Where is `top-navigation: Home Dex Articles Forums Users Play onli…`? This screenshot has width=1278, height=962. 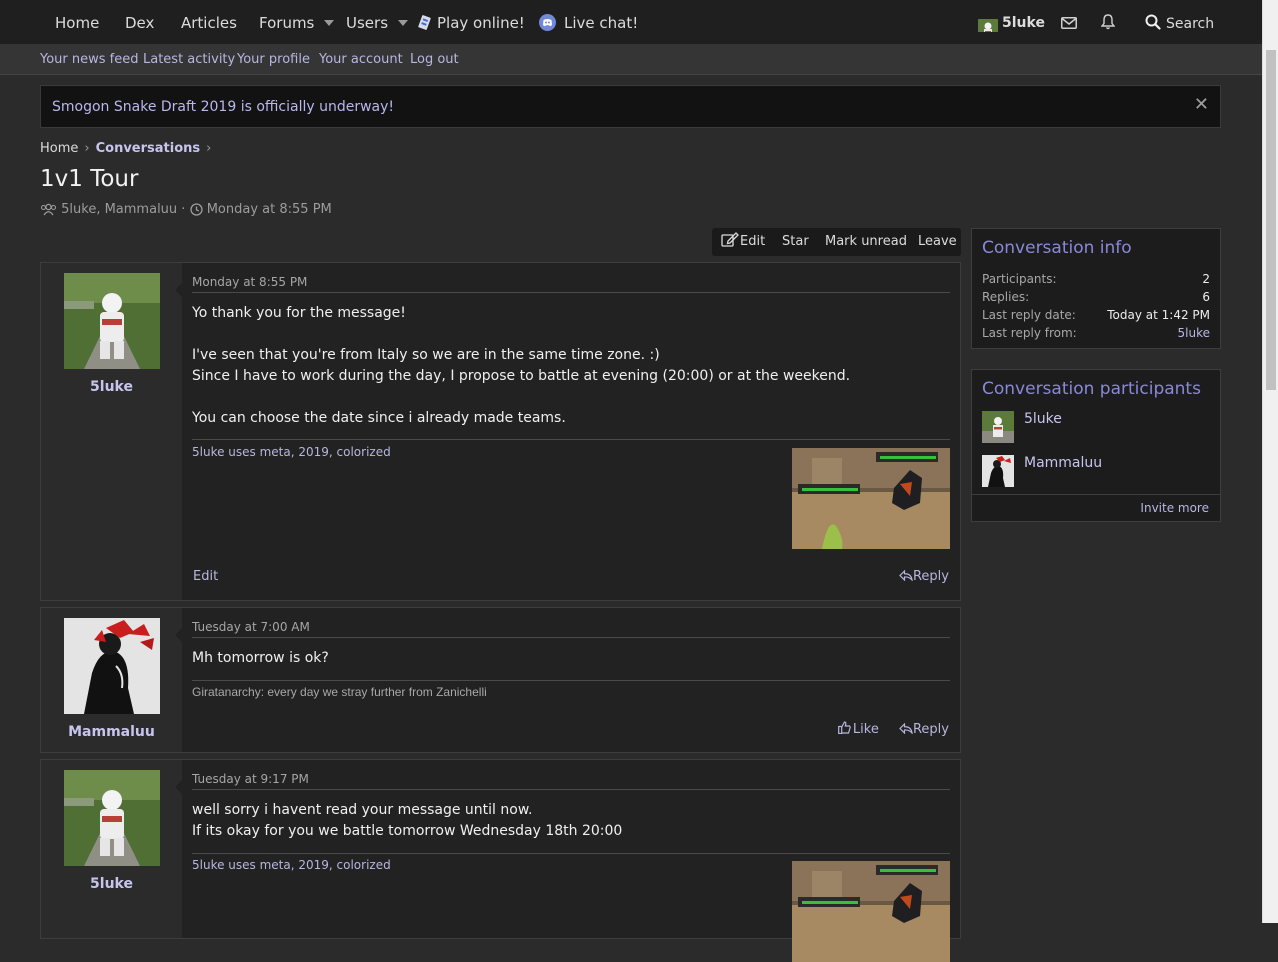 top-navigation: Home Dex Articles Forums Users Play onli… is located at coordinates (631, 22).